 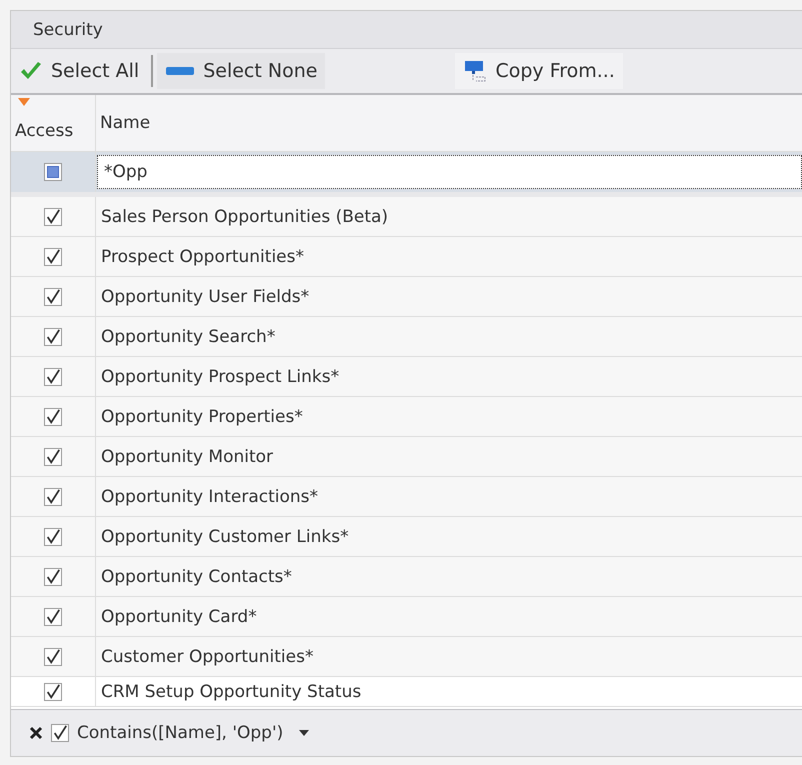 What do you see at coordinates (53, 172) in the screenshot?
I see `filter-checkbox` at bounding box center [53, 172].